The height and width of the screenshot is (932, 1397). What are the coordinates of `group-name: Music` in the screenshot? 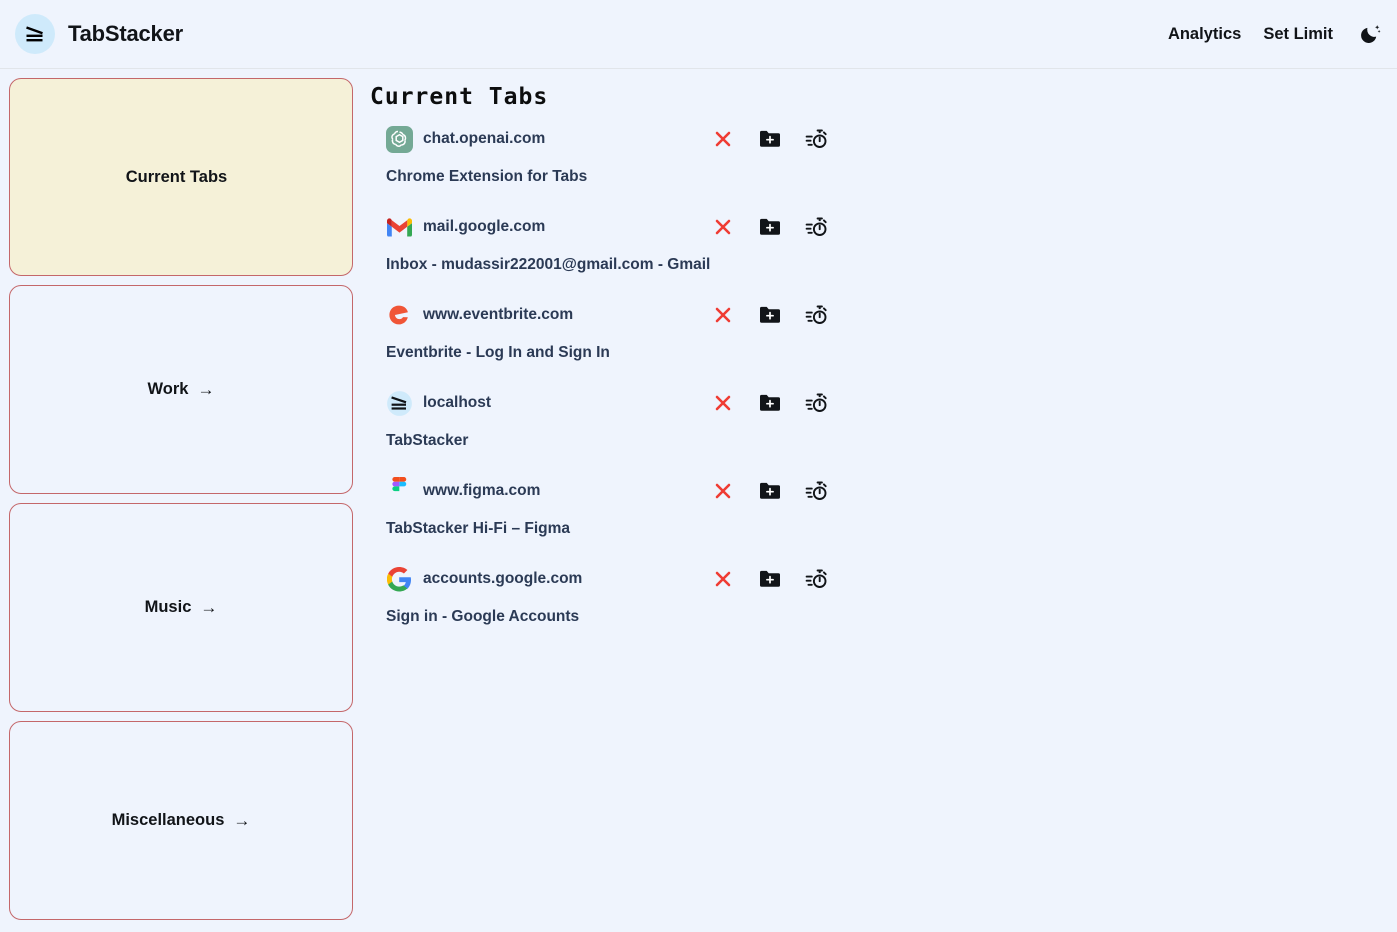 It's located at (168, 607).